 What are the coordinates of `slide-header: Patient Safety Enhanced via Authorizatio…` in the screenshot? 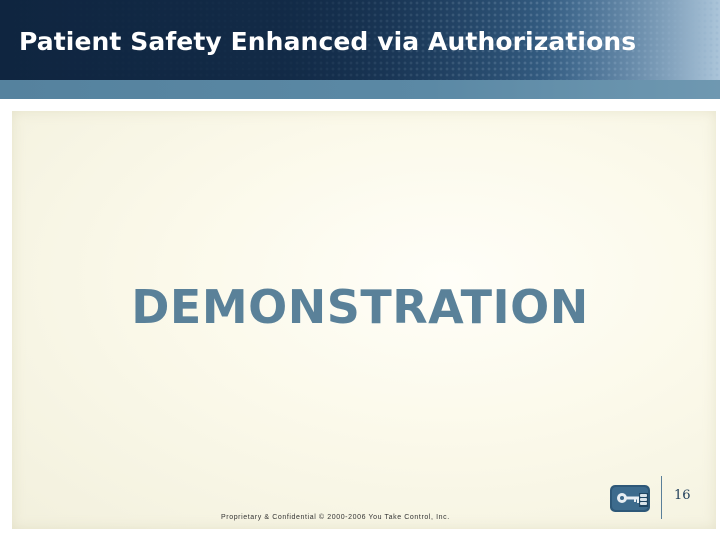 It's located at (360, 40).